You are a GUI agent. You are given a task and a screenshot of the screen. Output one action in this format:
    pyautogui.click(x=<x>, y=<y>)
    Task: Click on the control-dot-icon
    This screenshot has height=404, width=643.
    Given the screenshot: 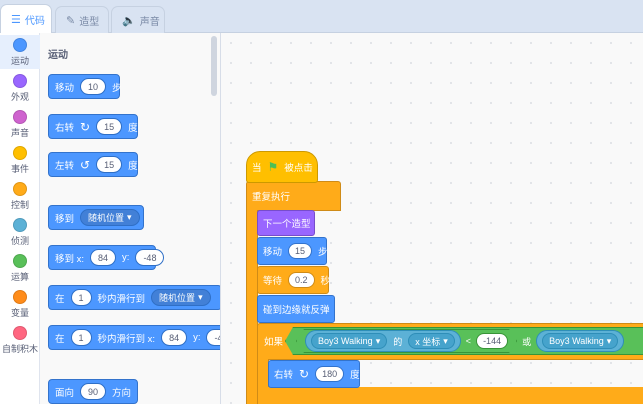 What is the action you would take?
    pyautogui.click(x=20, y=189)
    